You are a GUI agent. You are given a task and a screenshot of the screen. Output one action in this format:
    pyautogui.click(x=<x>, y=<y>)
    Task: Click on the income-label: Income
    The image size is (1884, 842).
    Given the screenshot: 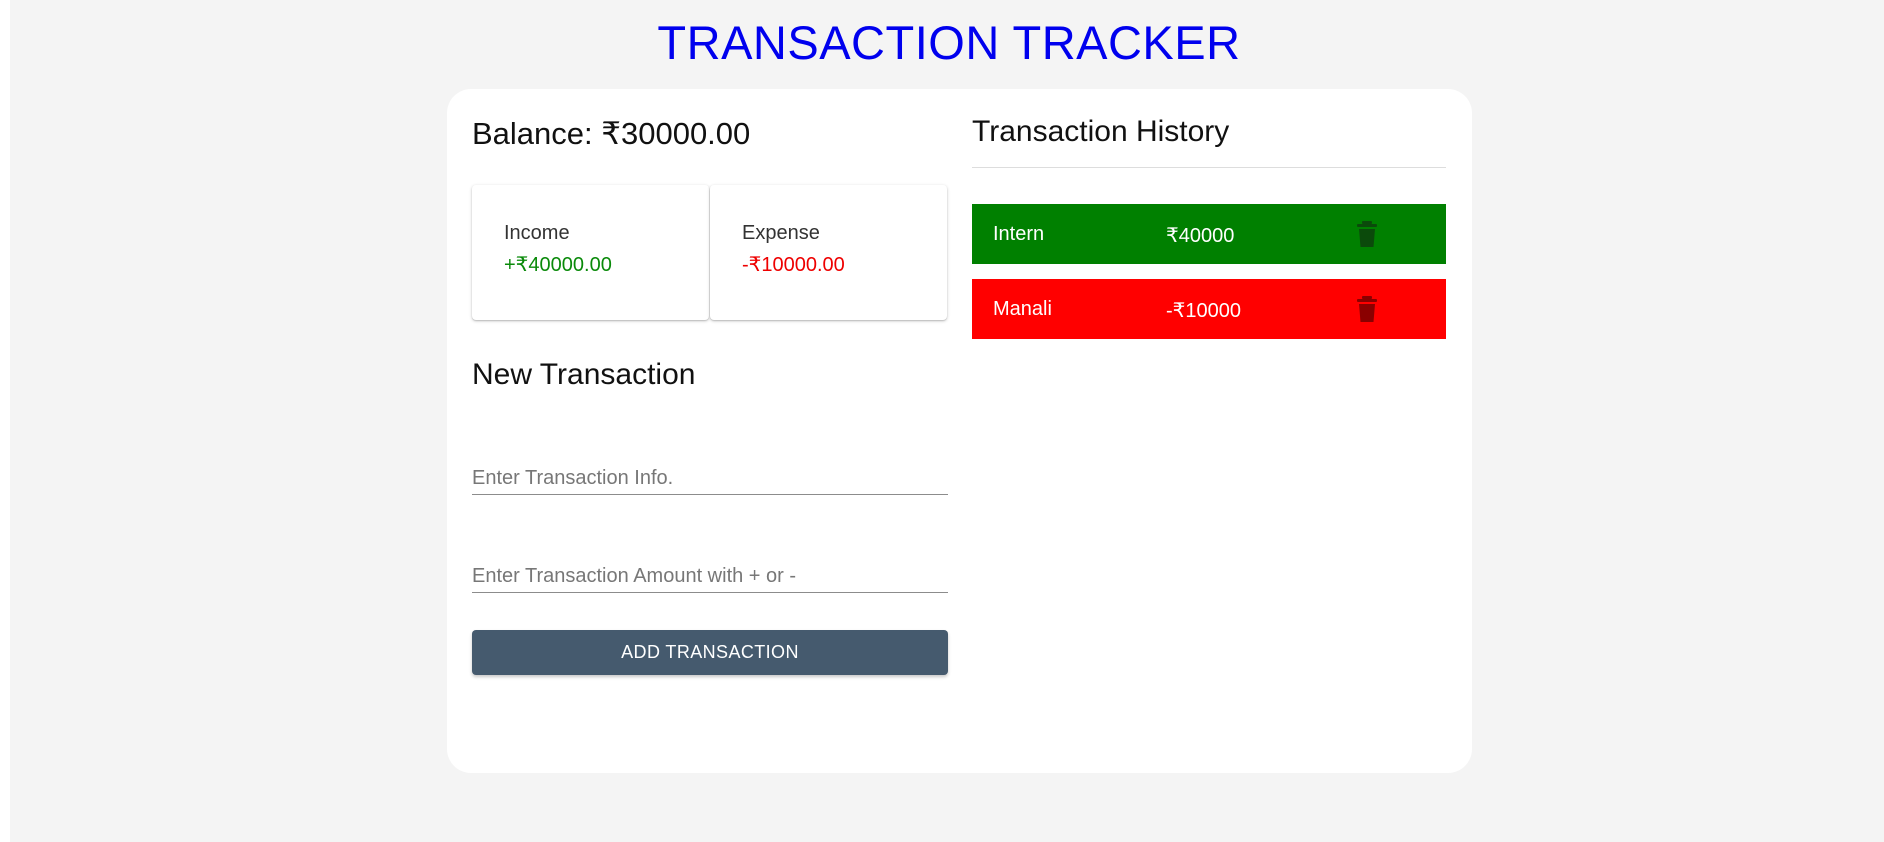 What is the action you would take?
    pyautogui.click(x=537, y=233)
    